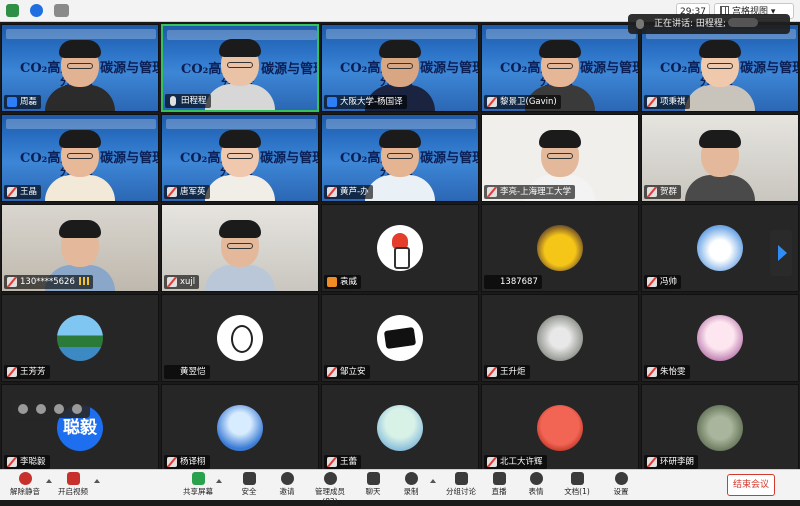 The width and height of the screenshot is (800, 506). I want to click on participant-name-bar: 黄芦-办, so click(348, 192).